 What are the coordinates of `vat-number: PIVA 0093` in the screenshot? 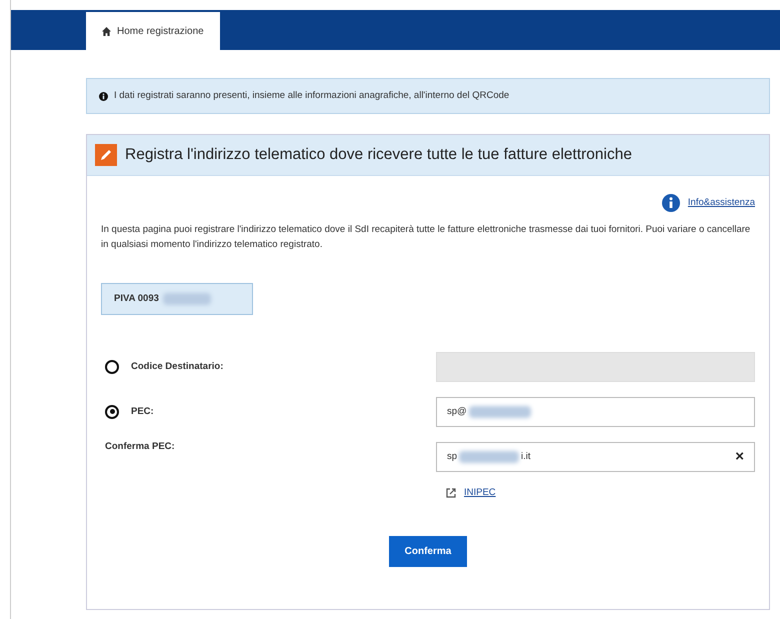 It's located at (136, 299).